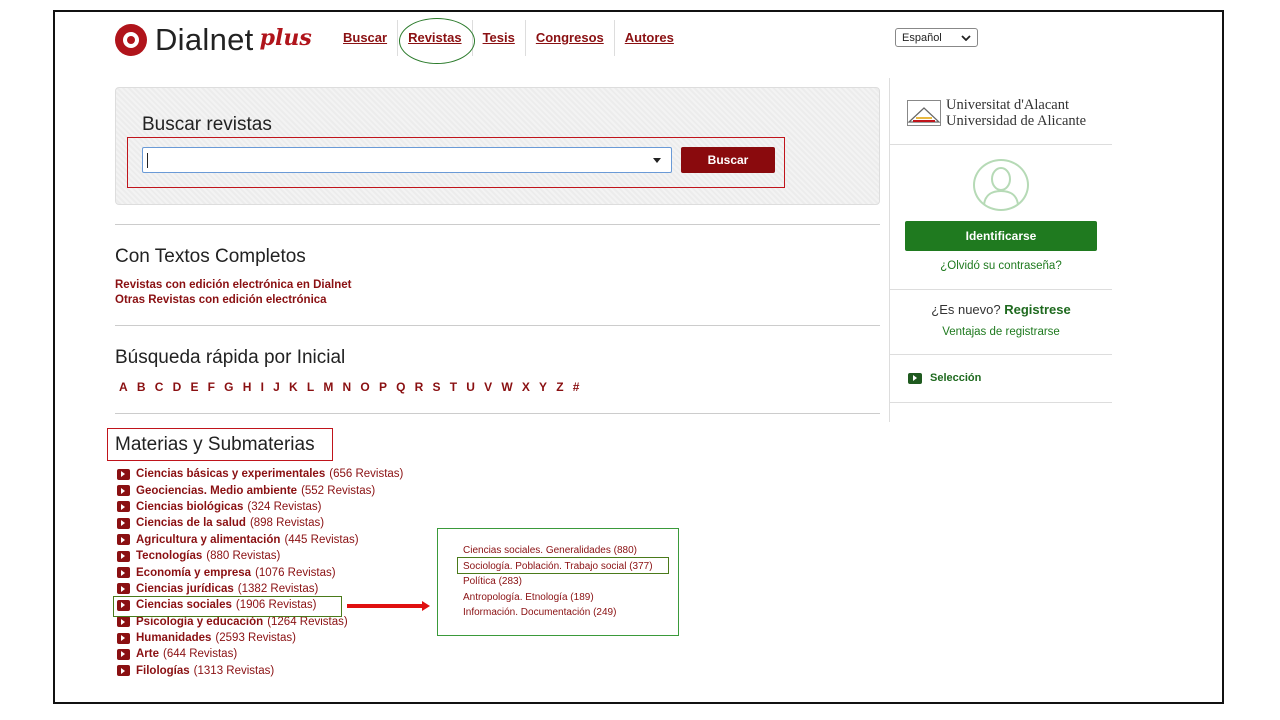 The height and width of the screenshot is (720, 1280). What do you see at coordinates (123, 387) in the screenshot?
I see `letter-link: A` at bounding box center [123, 387].